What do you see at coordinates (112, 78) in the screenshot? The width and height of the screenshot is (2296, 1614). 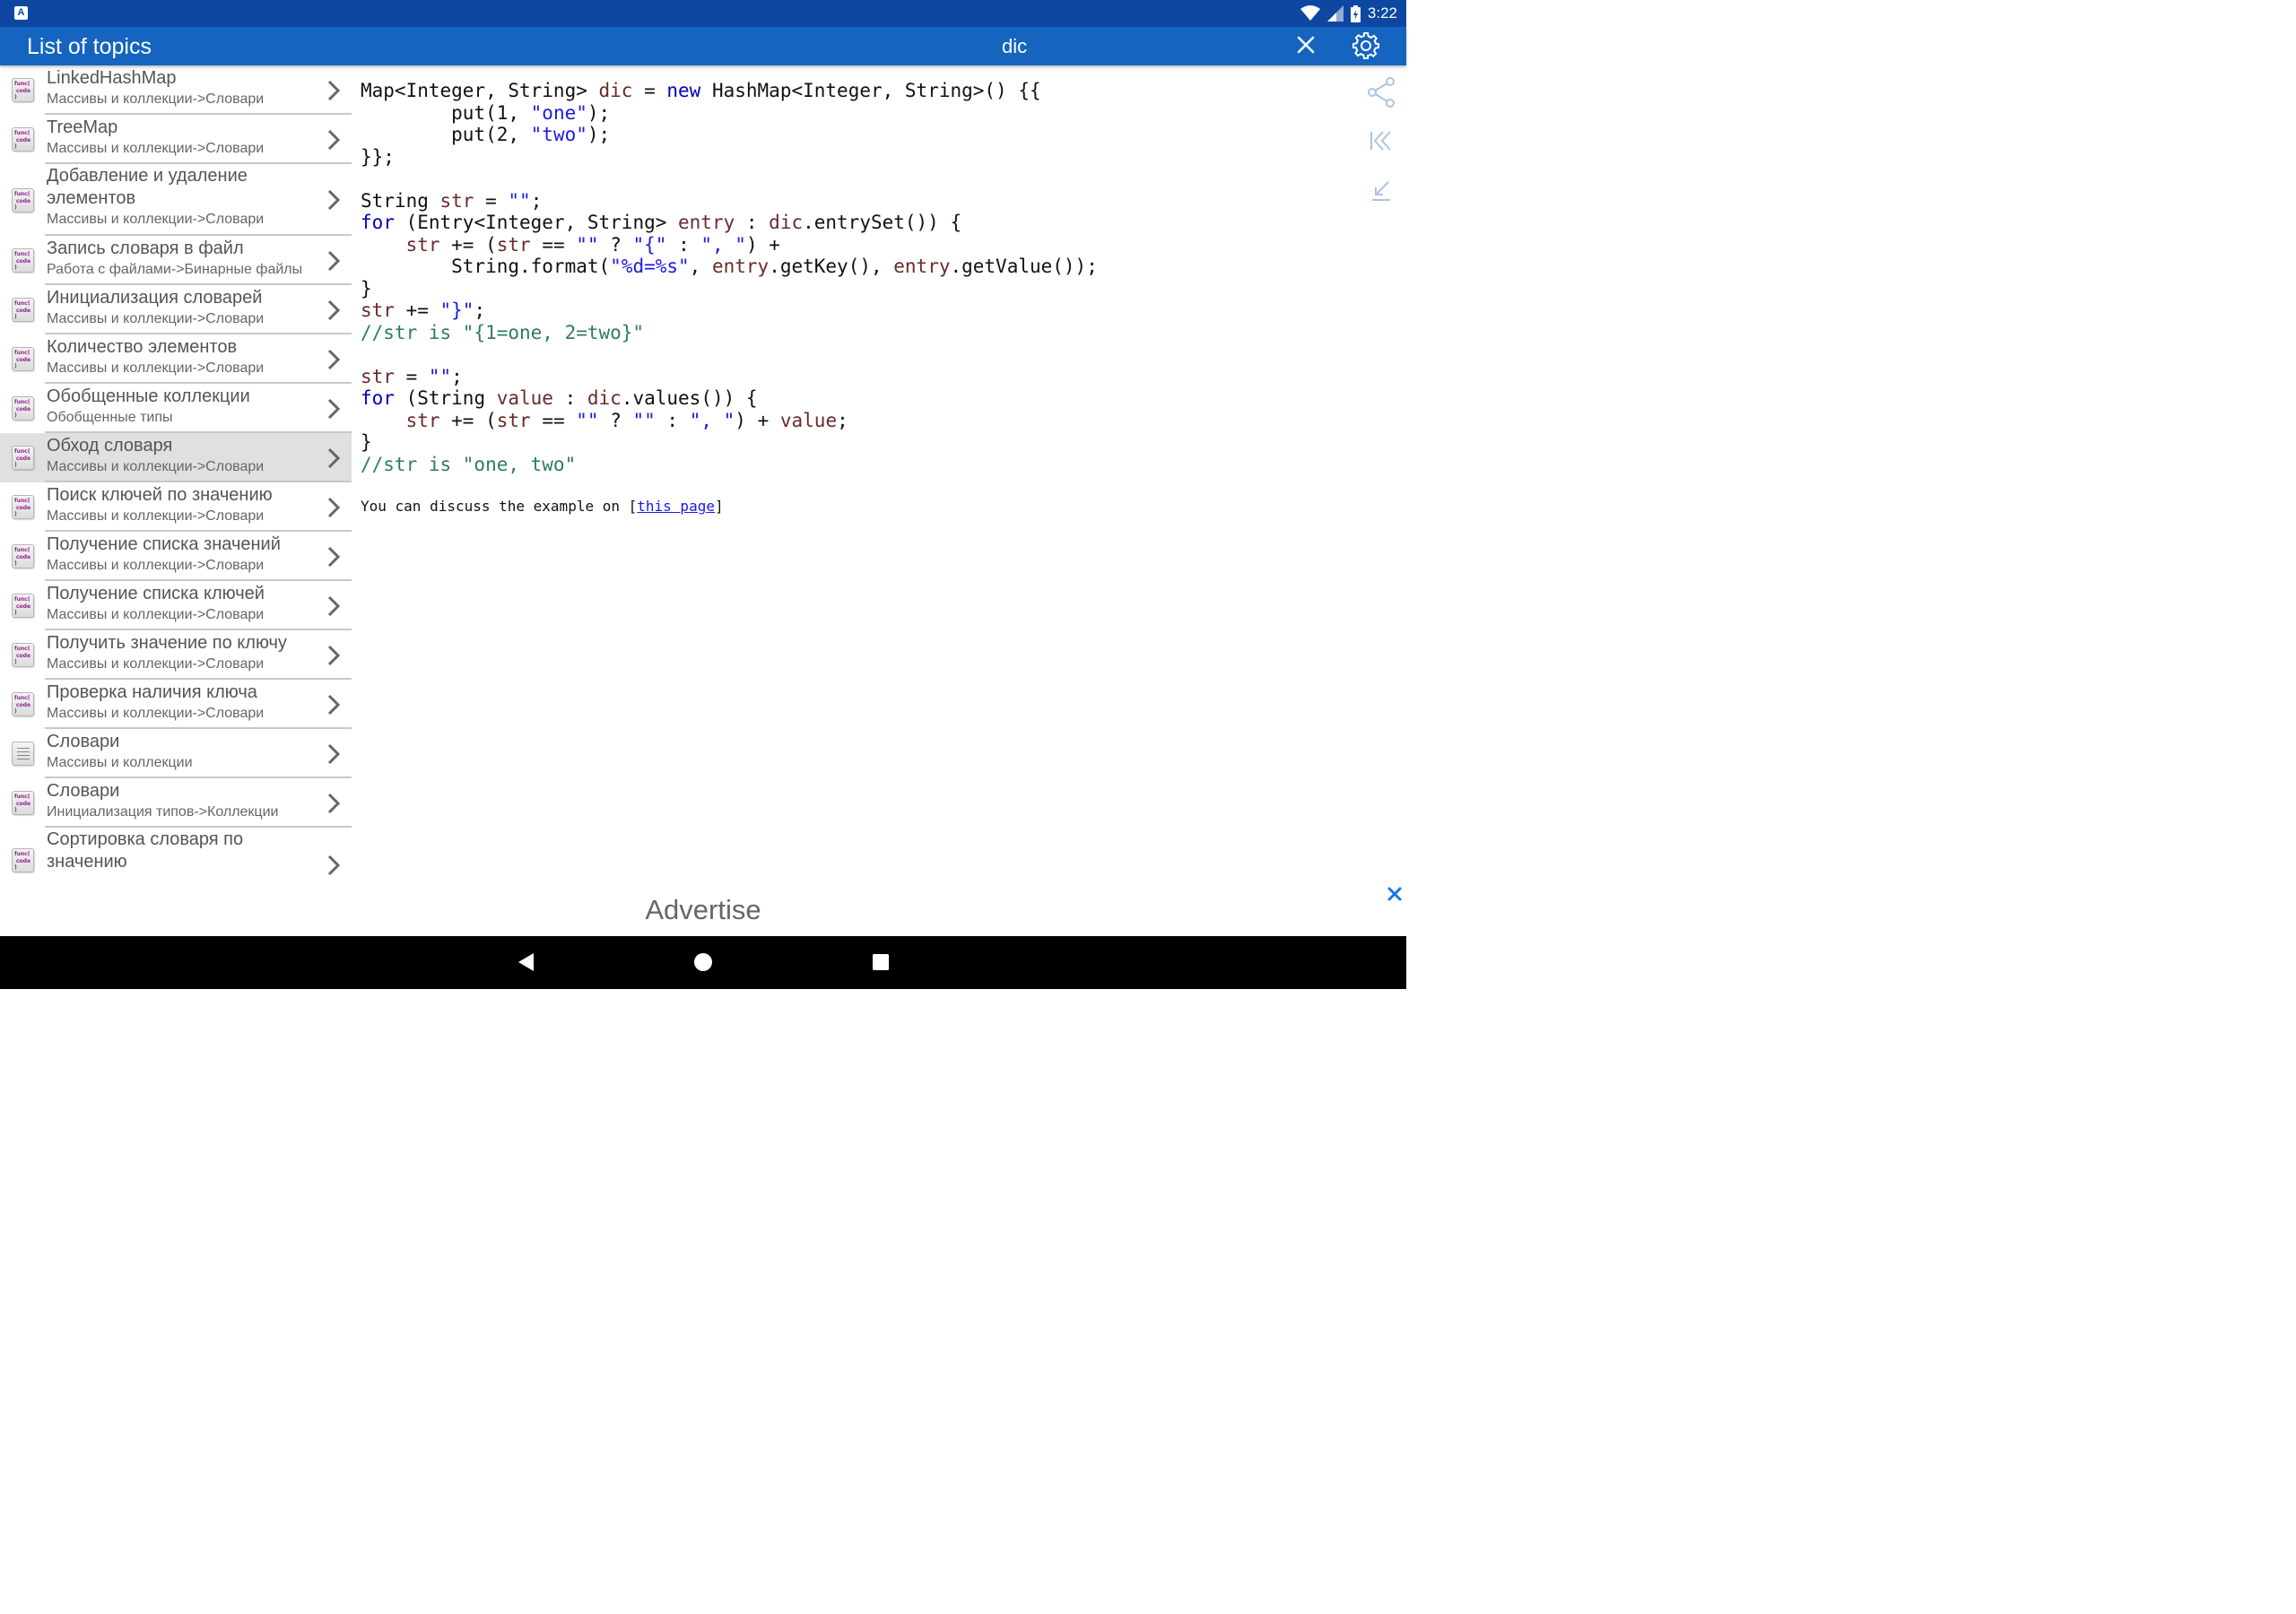 I see `list-item-title: LinkedHashMap` at bounding box center [112, 78].